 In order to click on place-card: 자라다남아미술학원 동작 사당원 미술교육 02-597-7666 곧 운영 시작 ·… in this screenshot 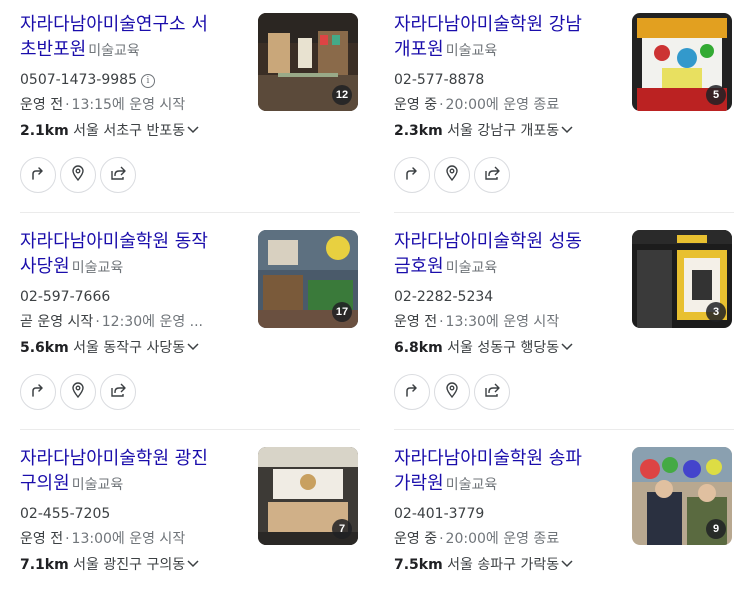, I will do `click(190, 319)`.